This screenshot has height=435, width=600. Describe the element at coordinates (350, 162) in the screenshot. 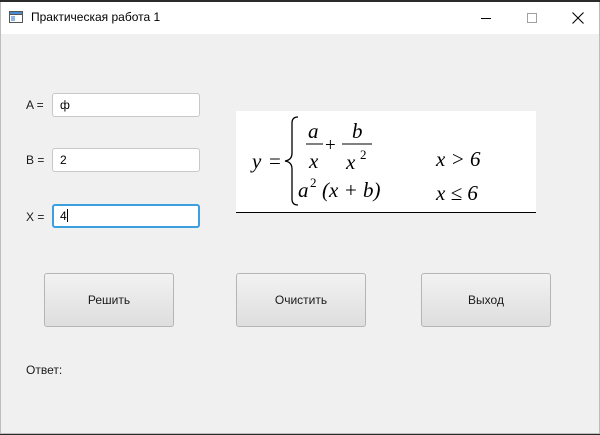

I see `formula-den-x2: x` at that location.